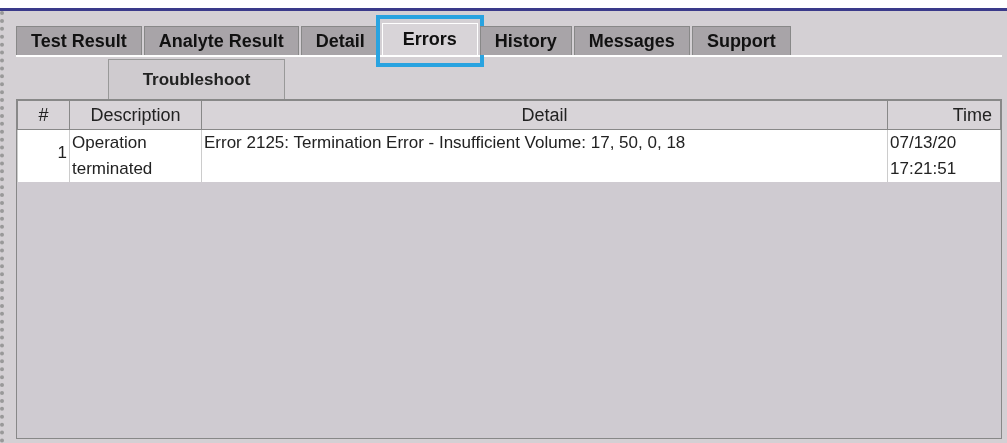  Describe the element at coordinates (525, 40) in the screenshot. I see `tab: History` at that location.